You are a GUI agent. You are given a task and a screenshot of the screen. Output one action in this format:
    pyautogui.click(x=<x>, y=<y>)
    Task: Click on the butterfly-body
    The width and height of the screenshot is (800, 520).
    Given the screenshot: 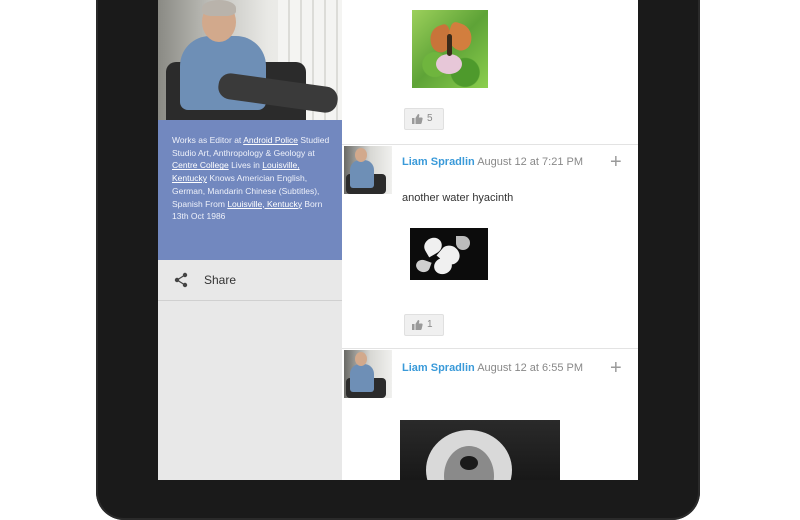 What is the action you would take?
    pyautogui.click(x=449, y=45)
    